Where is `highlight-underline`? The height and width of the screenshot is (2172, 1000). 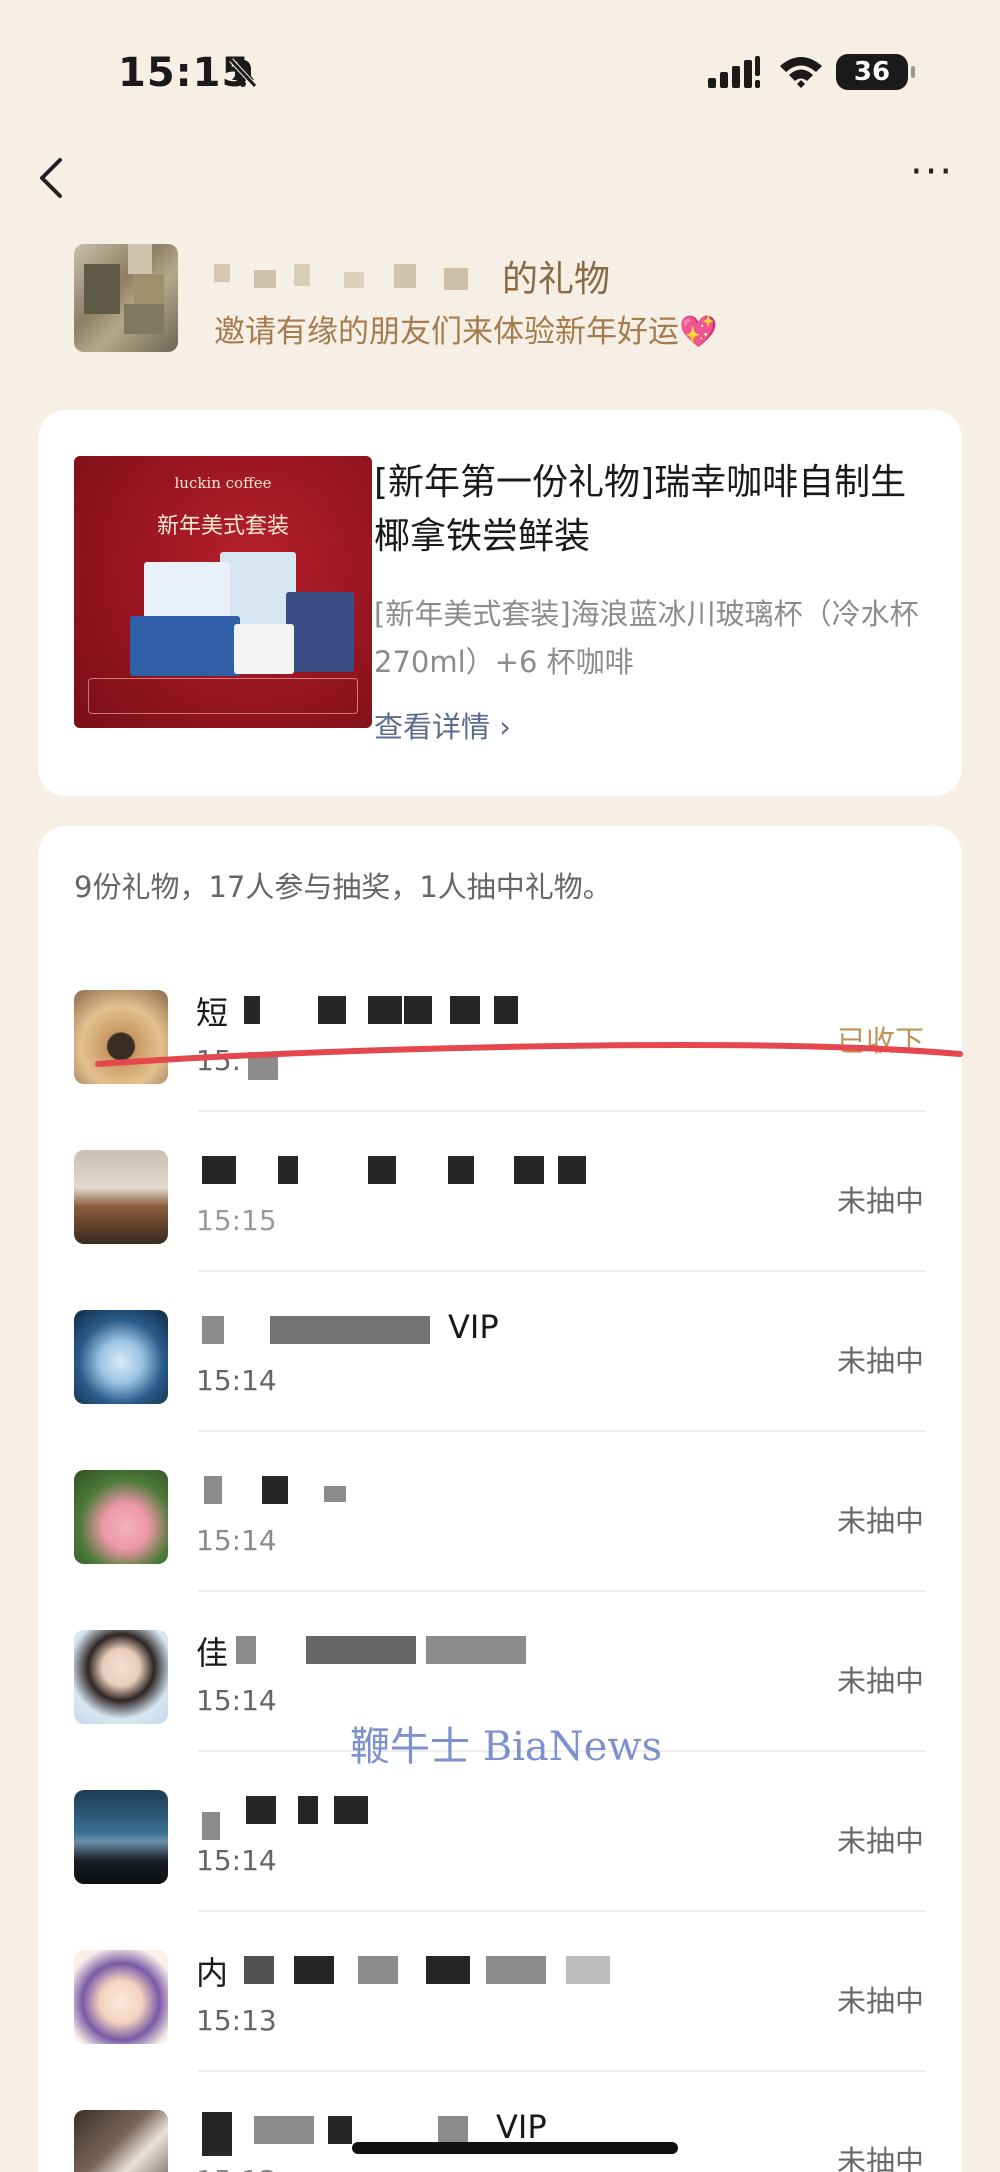
highlight-underline is located at coordinates (529, 1054).